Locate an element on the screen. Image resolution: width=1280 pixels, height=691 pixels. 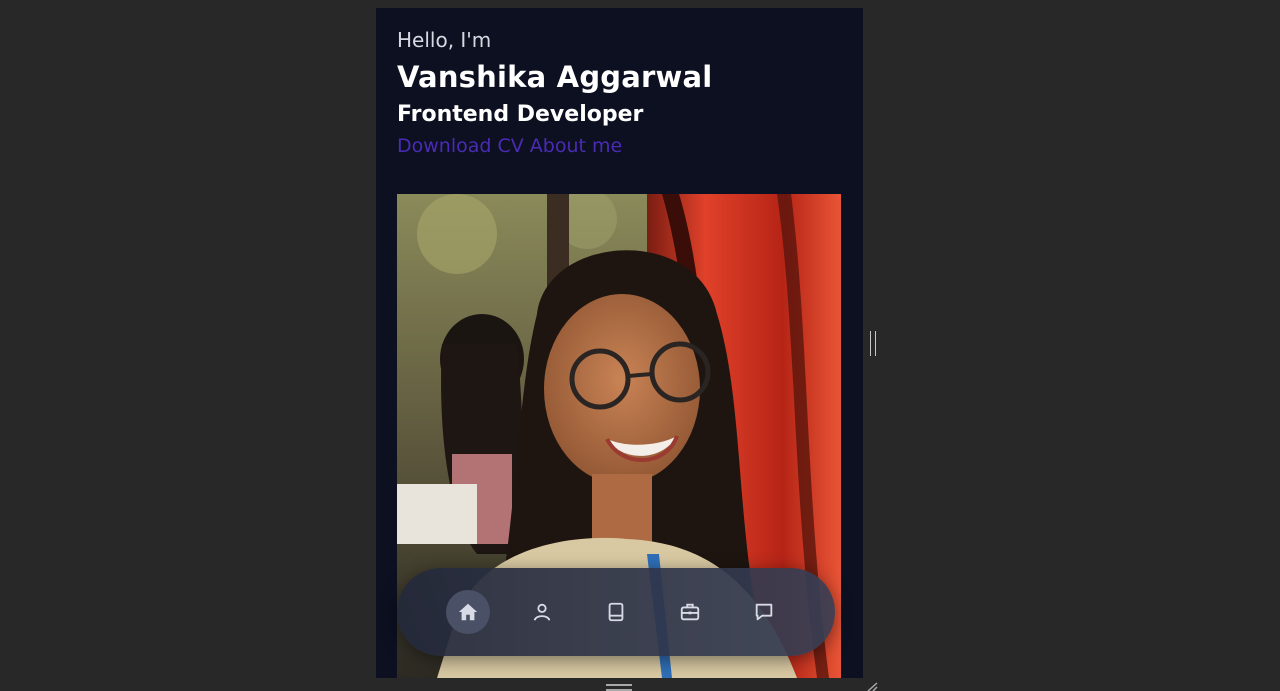
role-heading: Frontend Developer is located at coordinates (520, 114).